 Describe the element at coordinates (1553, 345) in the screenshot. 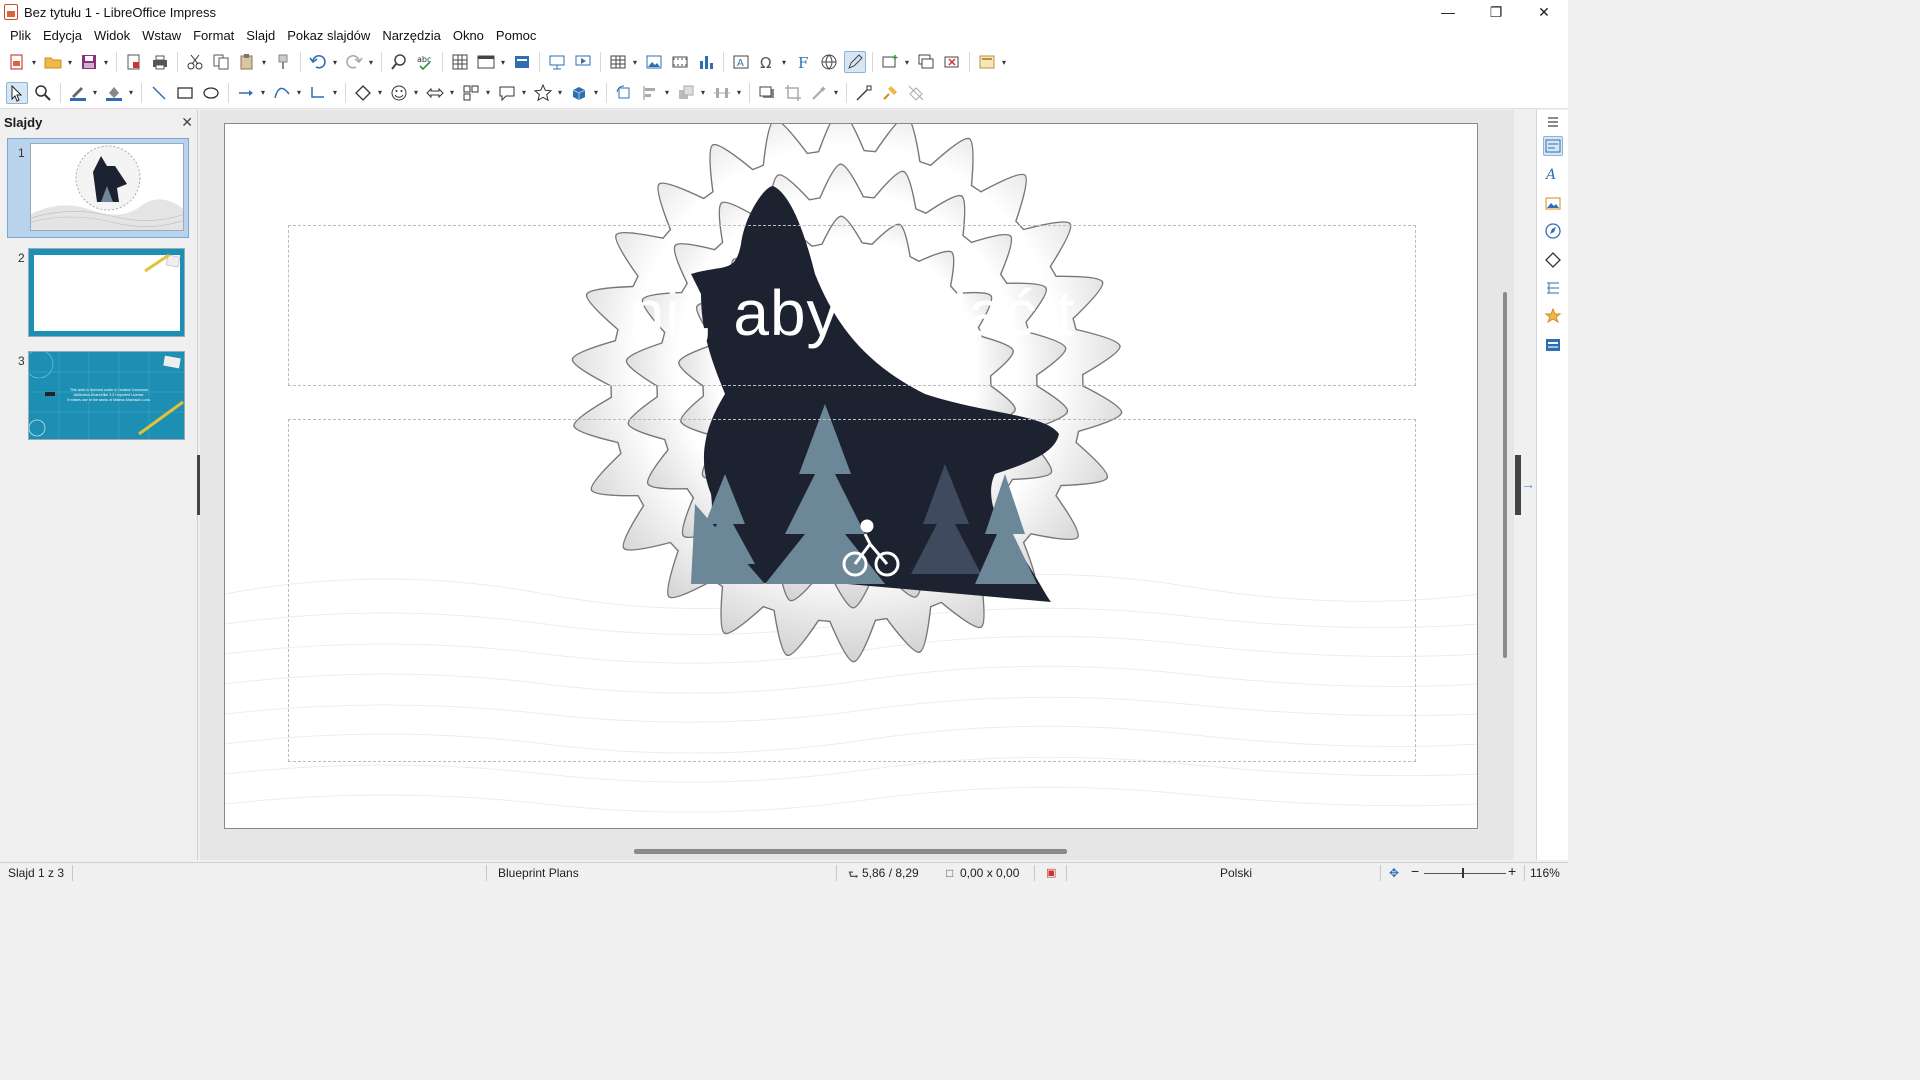

I see `master-slides-icon` at that location.